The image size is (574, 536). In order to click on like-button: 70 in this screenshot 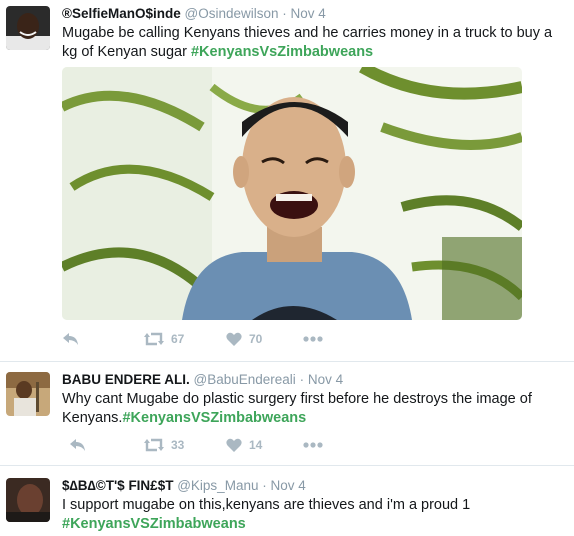, I will do `click(244, 339)`.